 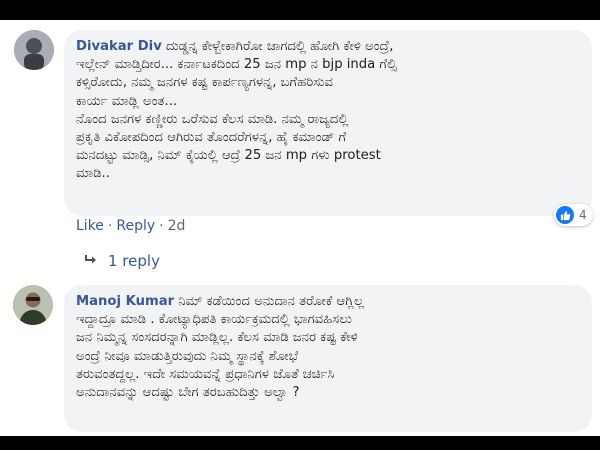 I want to click on comment-line: ನಿಮ್ ಕಡೆಯಿಂದ ಅನುದಾನ ತರೋಕೆ ಆಗ್ಲಿಲ್ಲ, so click(x=271, y=301).